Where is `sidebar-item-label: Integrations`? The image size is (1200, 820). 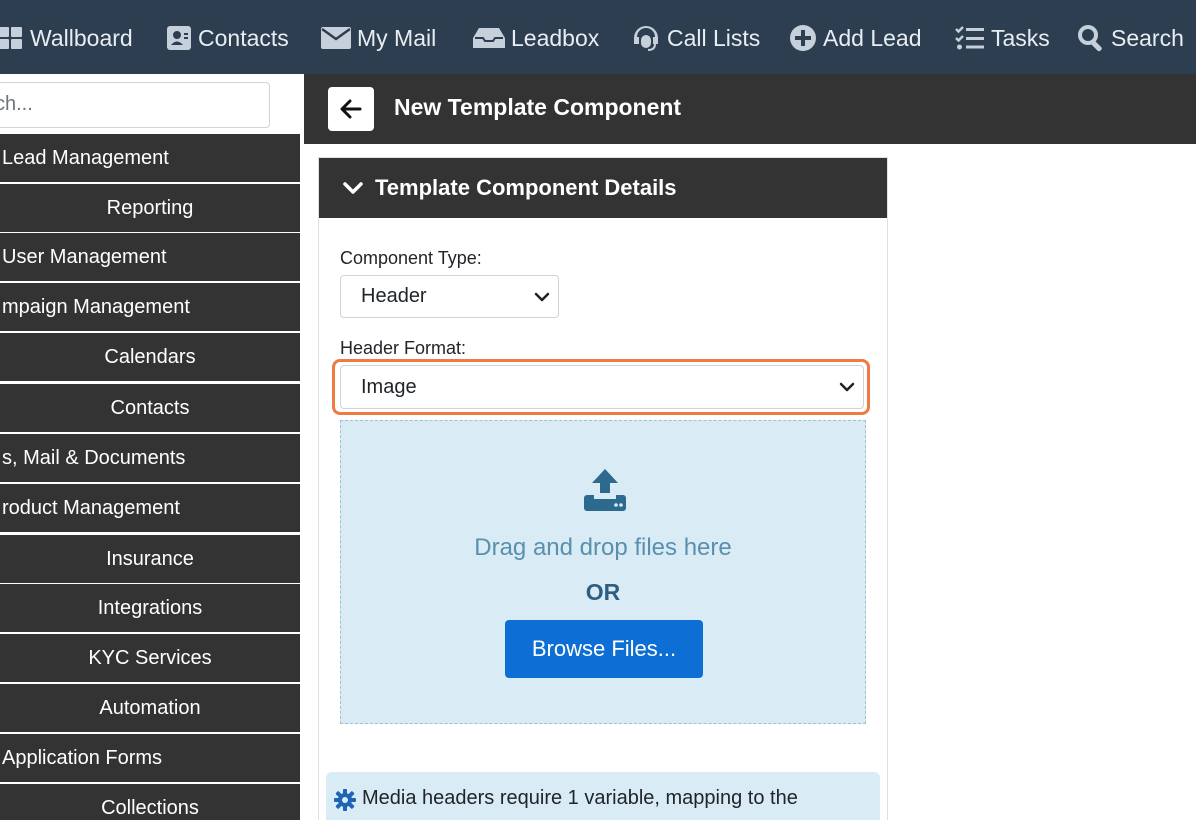
sidebar-item-label: Integrations is located at coordinates (150, 607).